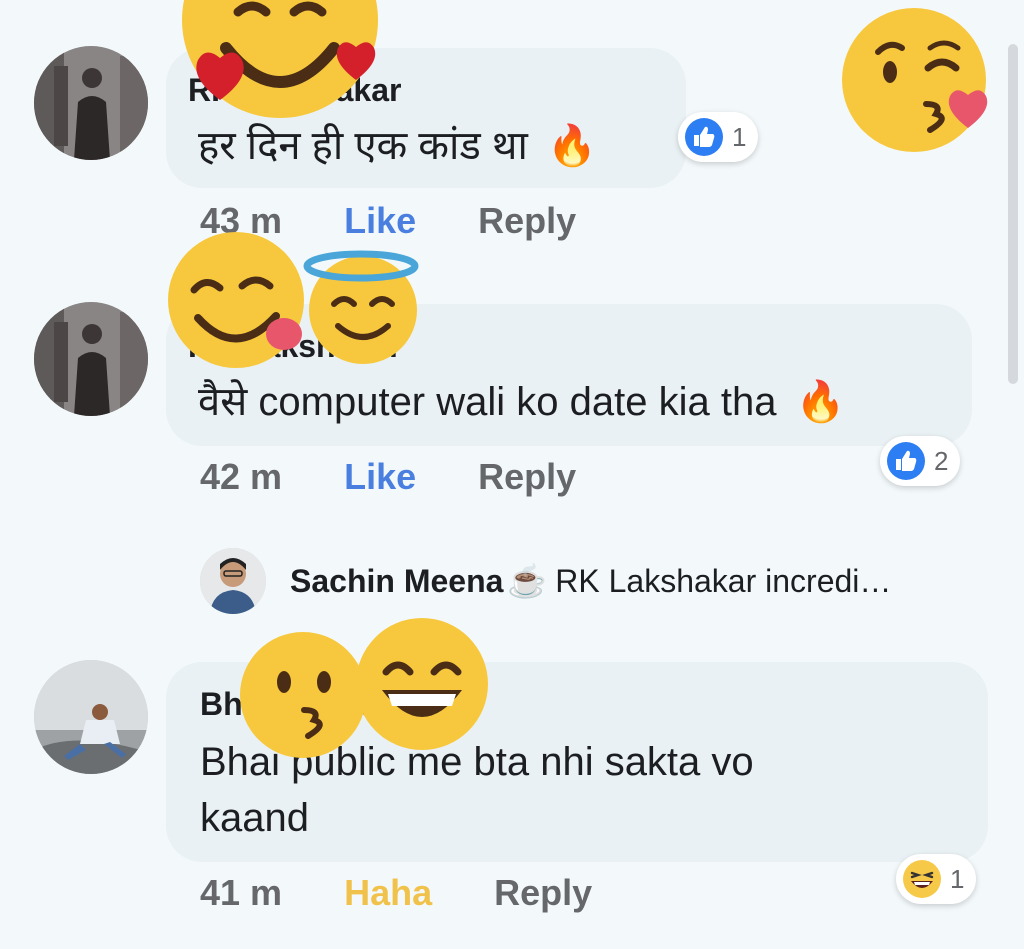 This screenshot has height=949, width=1024. What do you see at coordinates (397, 581) in the screenshot?
I see `reply-author: Sachin Meena` at bounding box center [397, 581].